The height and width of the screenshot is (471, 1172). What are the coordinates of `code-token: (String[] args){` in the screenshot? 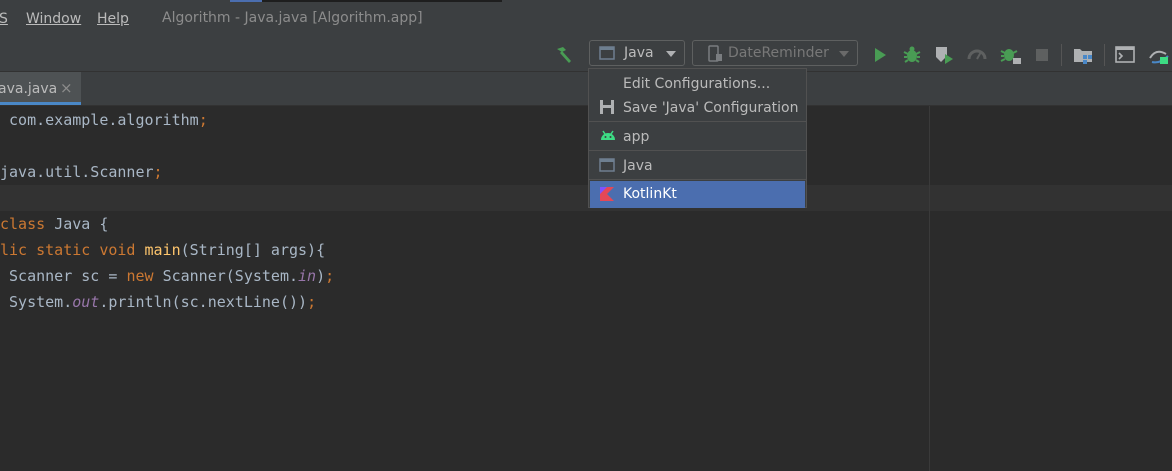 It's located at (253, 250).